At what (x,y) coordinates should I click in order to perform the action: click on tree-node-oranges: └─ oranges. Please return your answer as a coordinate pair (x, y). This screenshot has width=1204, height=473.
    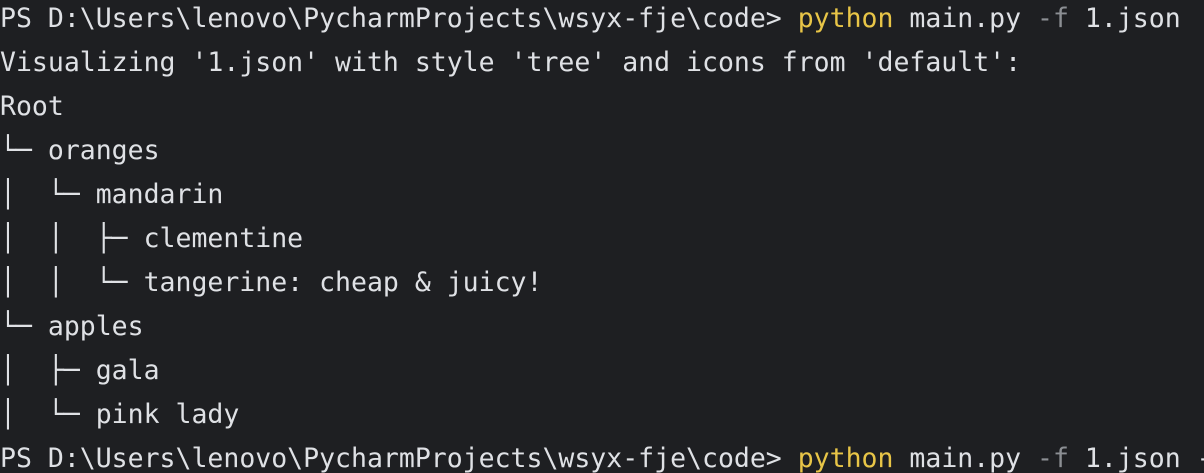
    Looking at the image, I should click on (80, 150).